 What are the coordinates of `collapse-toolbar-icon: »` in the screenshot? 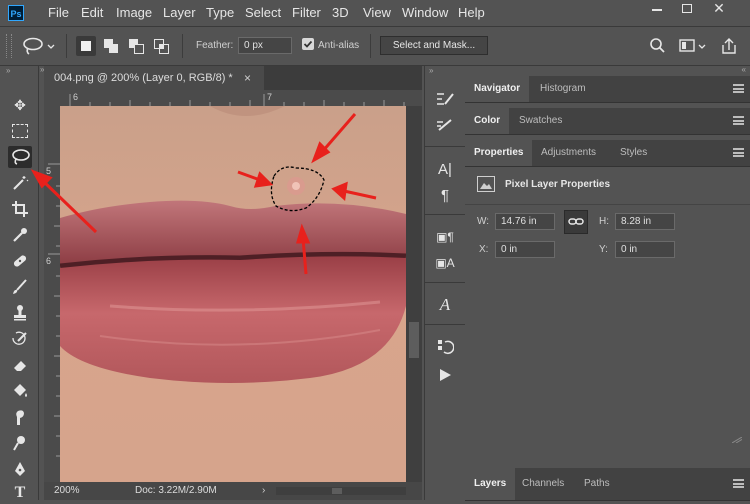 It's located at (19, 71).